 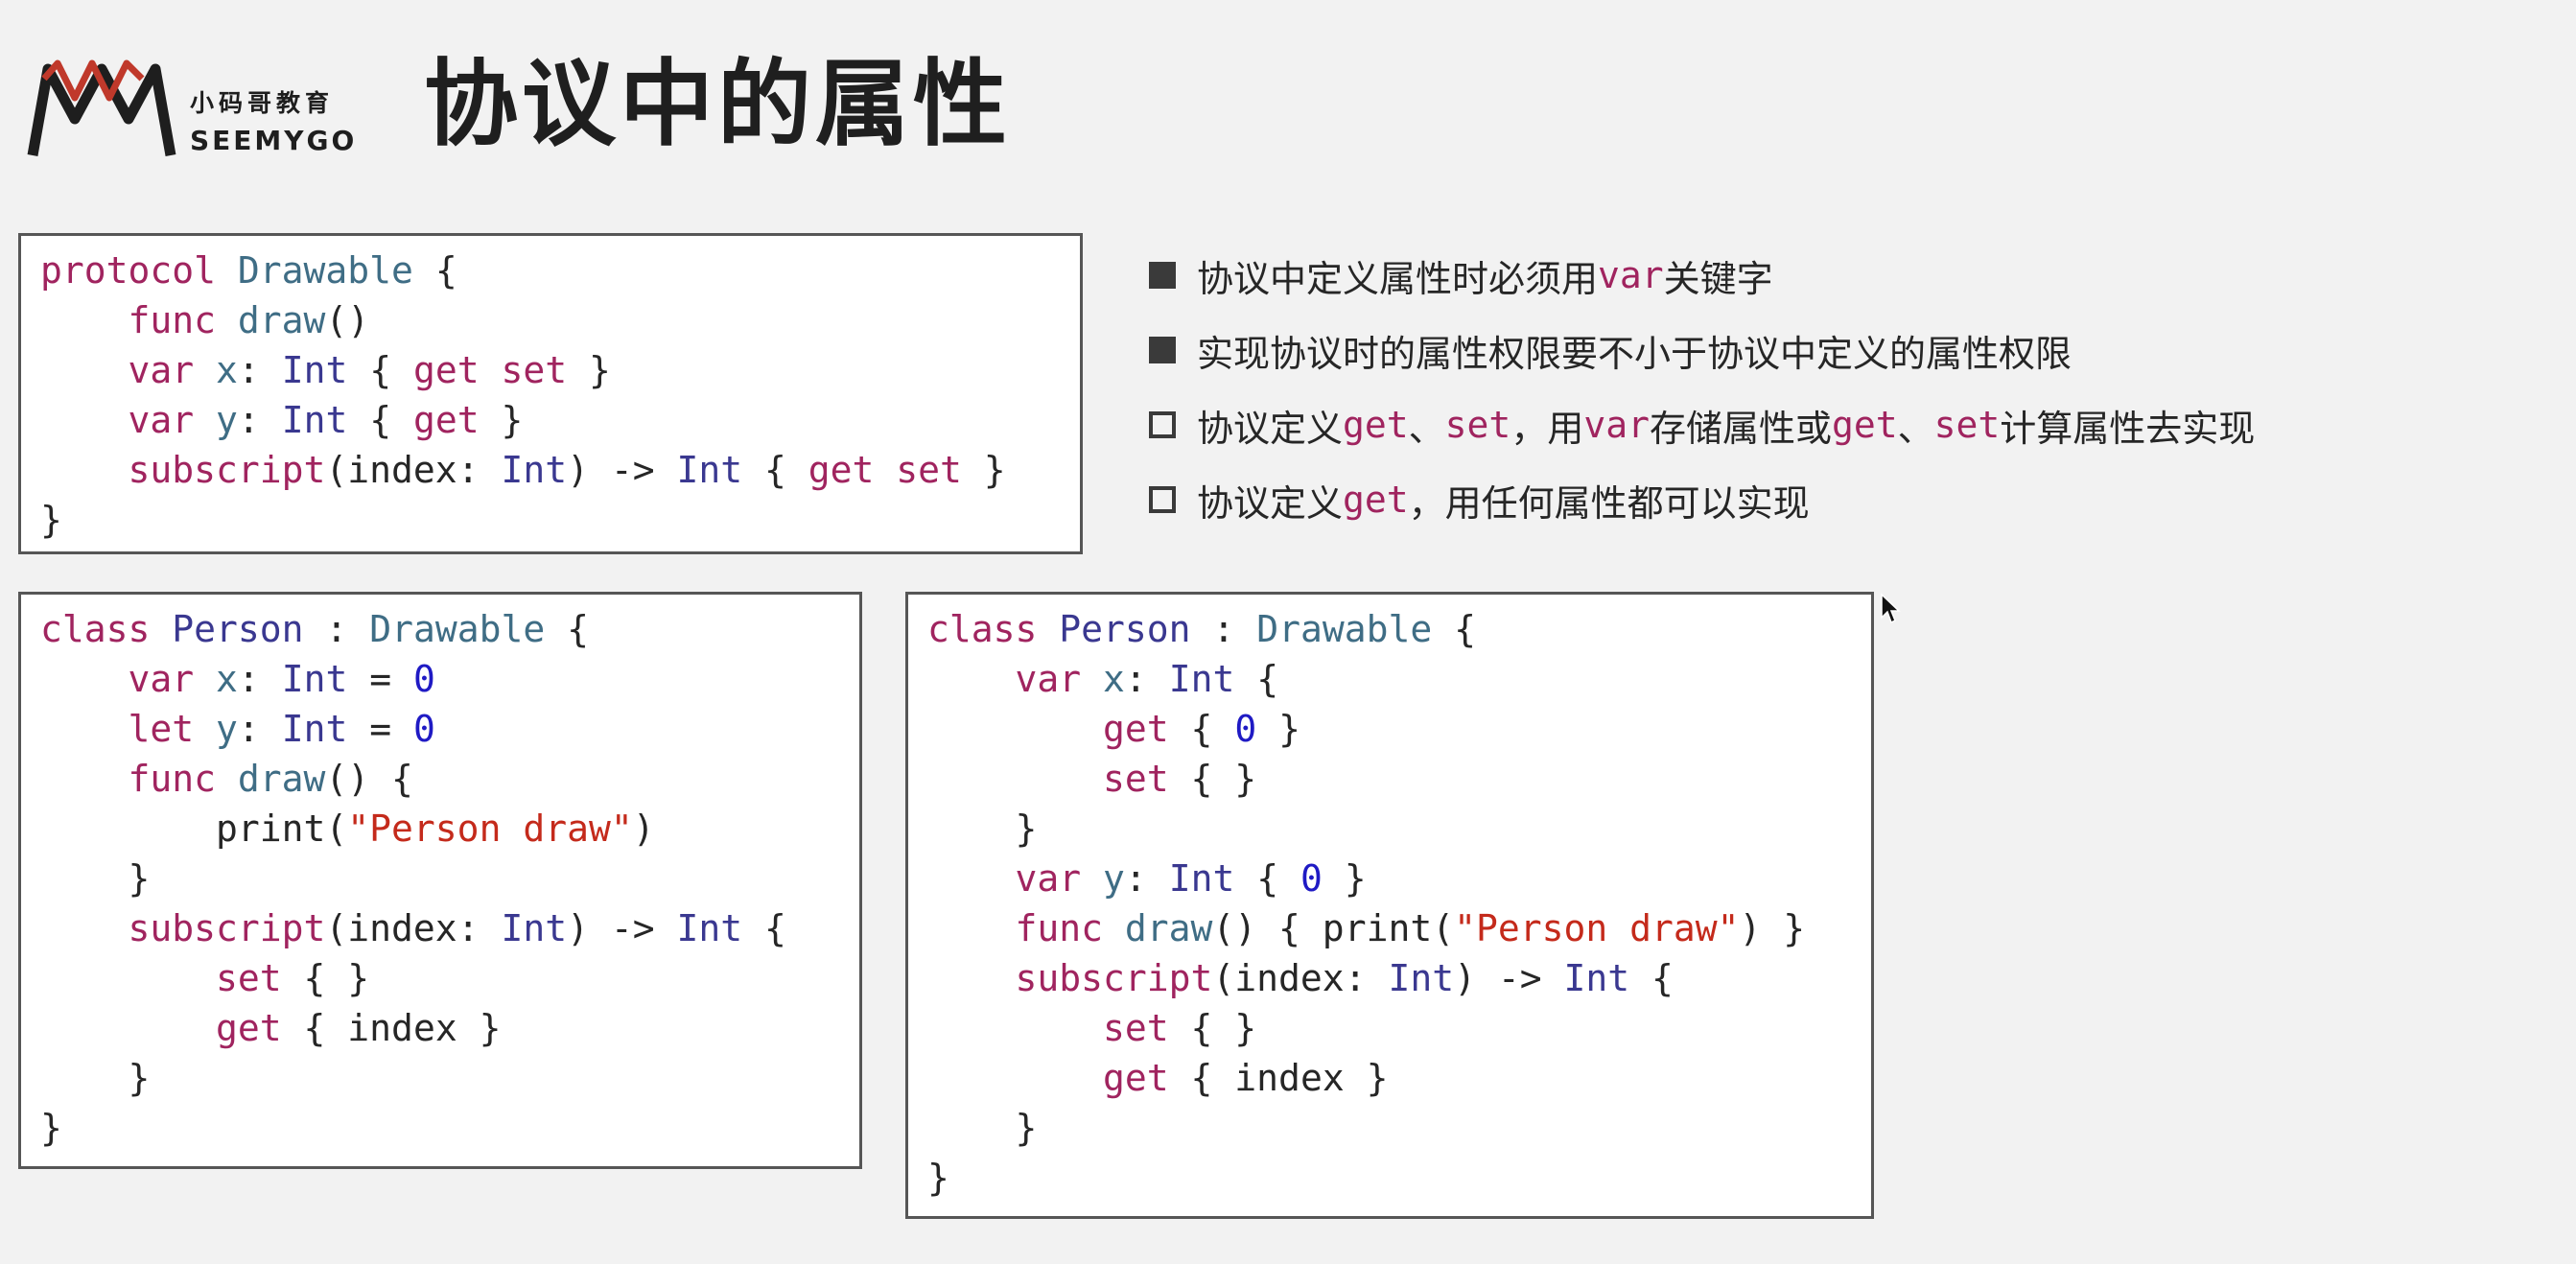 What do you see at coordinates (2128, 429) in the screenshot?
I see `bullet-text: 计算属性去实现` at bounding box center [2128, 429].